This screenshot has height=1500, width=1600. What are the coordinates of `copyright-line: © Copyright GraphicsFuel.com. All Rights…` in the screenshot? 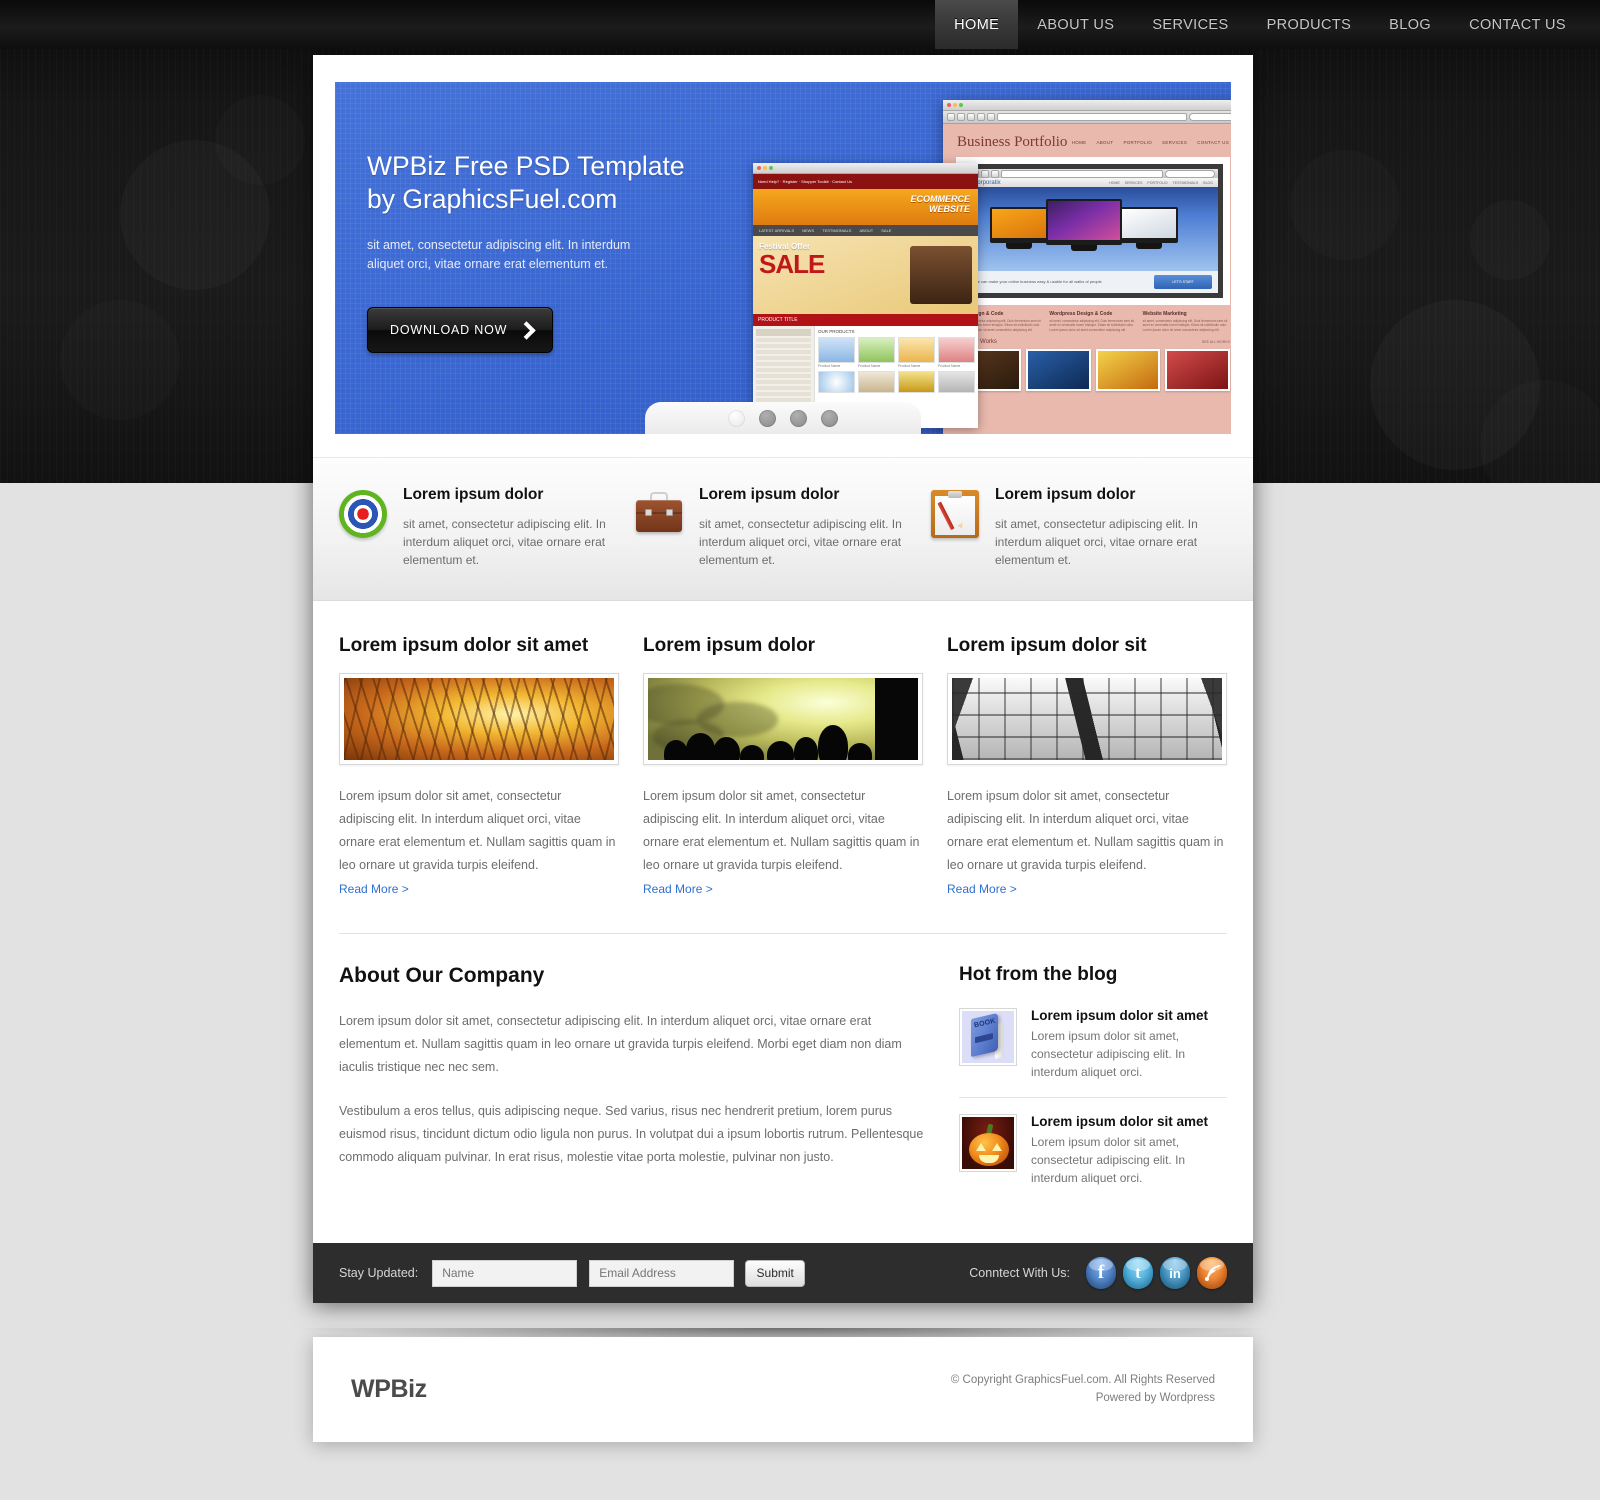 It's located at (1082, 1379).